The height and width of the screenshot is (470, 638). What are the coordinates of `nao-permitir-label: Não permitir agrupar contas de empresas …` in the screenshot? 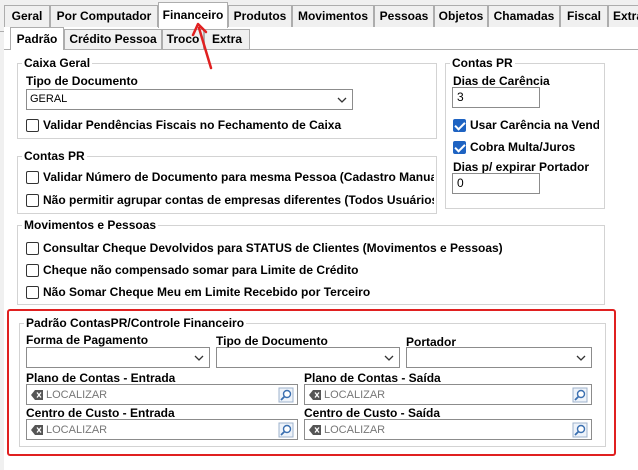 It's located at (238, 200).